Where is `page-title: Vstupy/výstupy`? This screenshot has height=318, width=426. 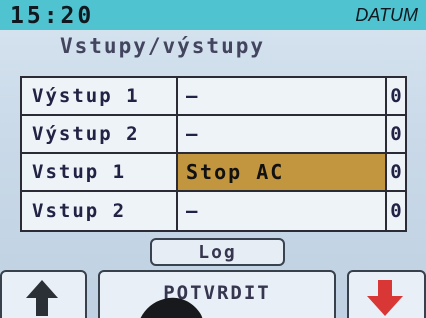
page-title: Vstupy/výstupy is located at coordinates (163, 46).